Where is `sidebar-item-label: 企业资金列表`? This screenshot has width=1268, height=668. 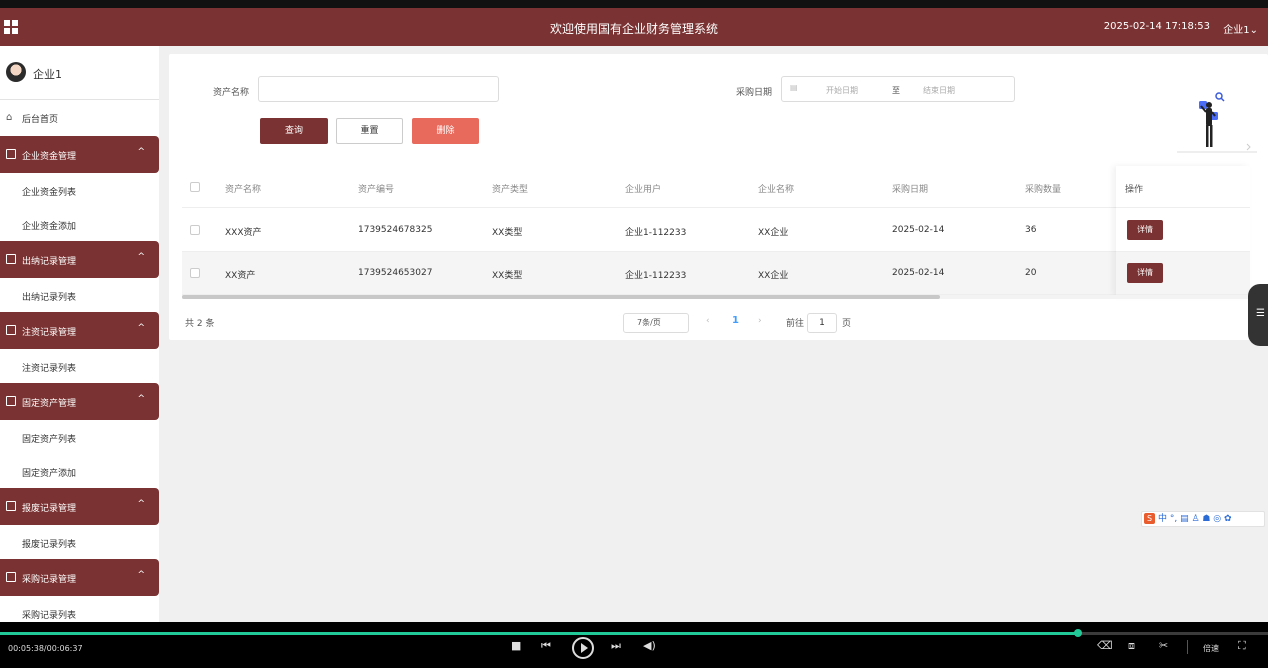 sidebar-item-label: 企业资金列表 is located at coordinates (49, 193).